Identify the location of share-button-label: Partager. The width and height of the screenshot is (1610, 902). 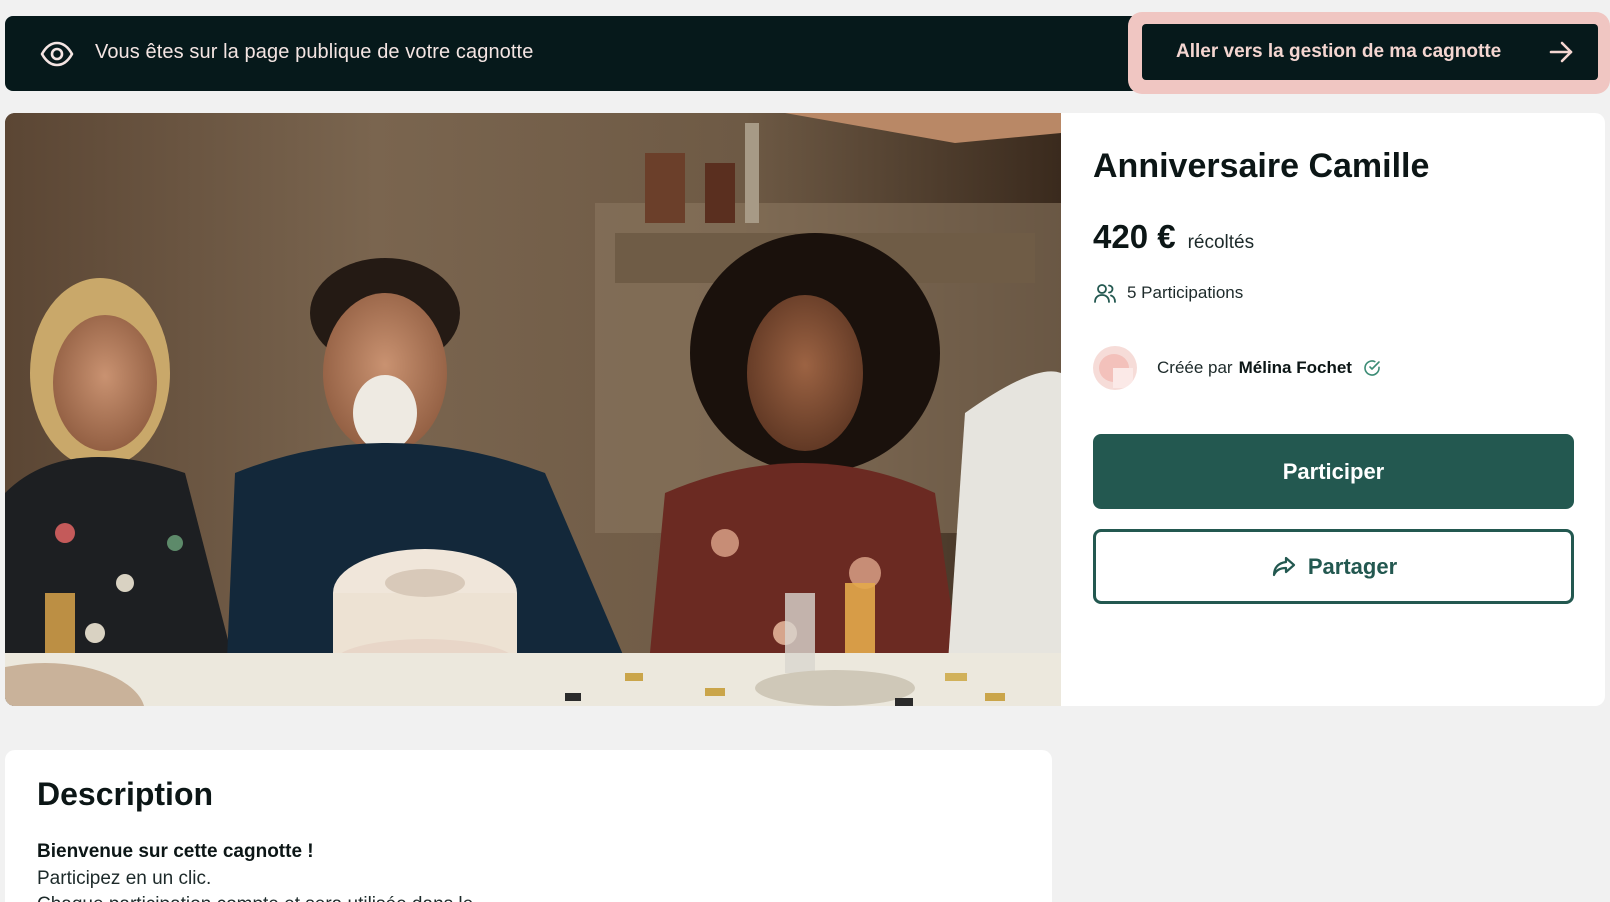
(1352, 566).